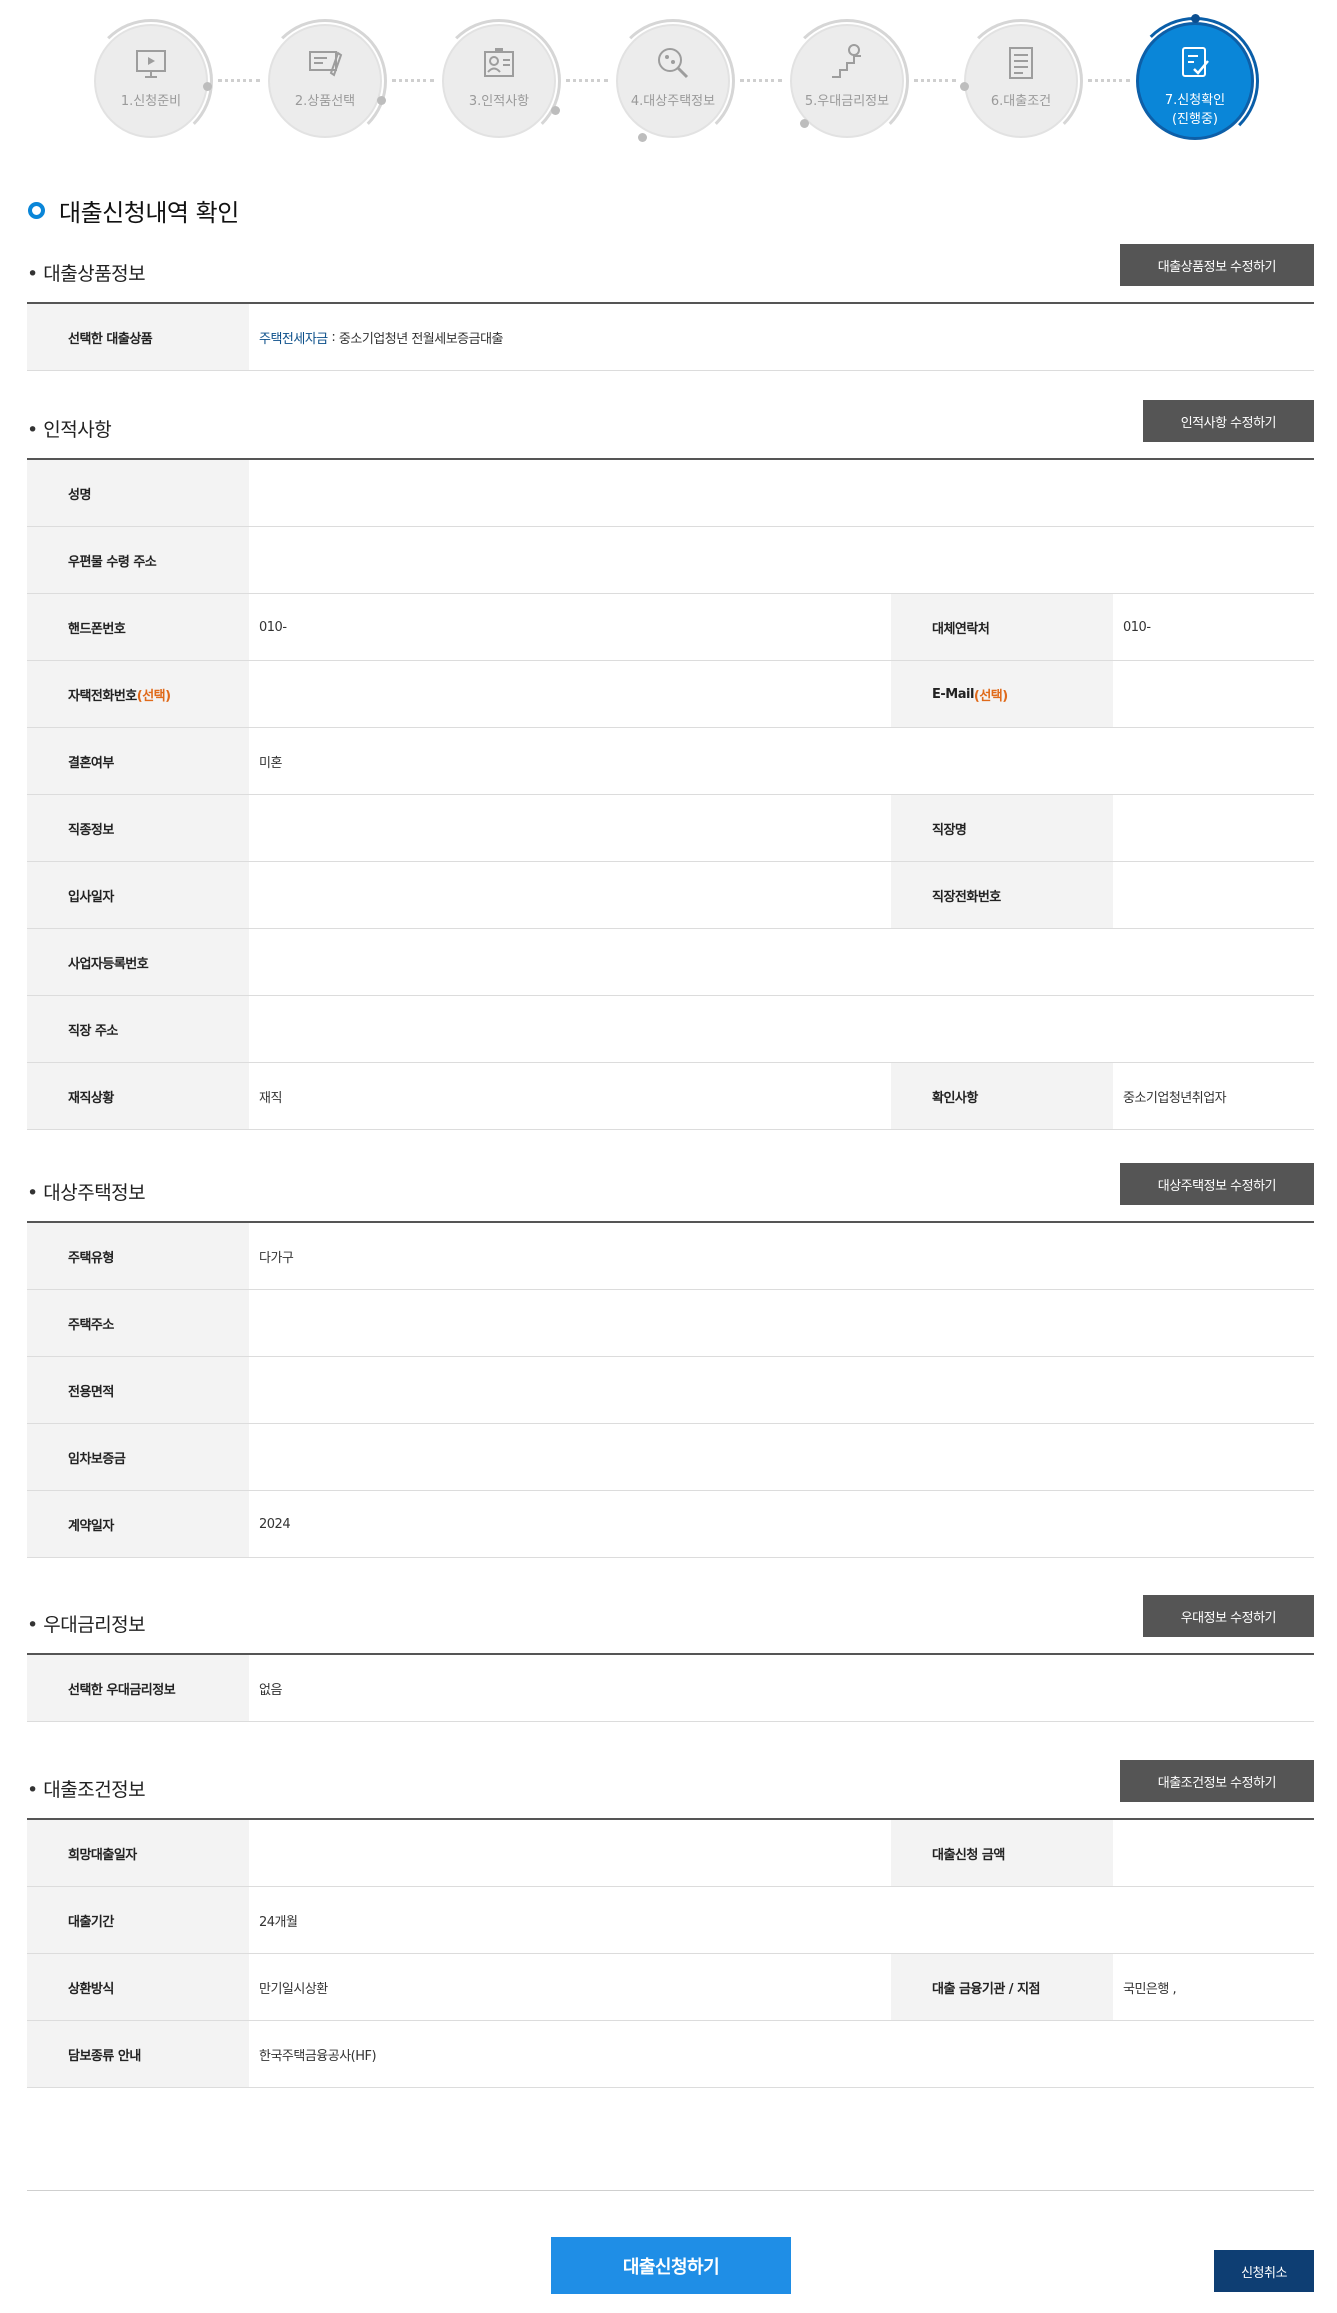 This screenshot has width=1337, height=2313. What do you see at coordinates (499, 62) in the screenshot?
I see `id-card-icon` at bounding box center [499, 62].